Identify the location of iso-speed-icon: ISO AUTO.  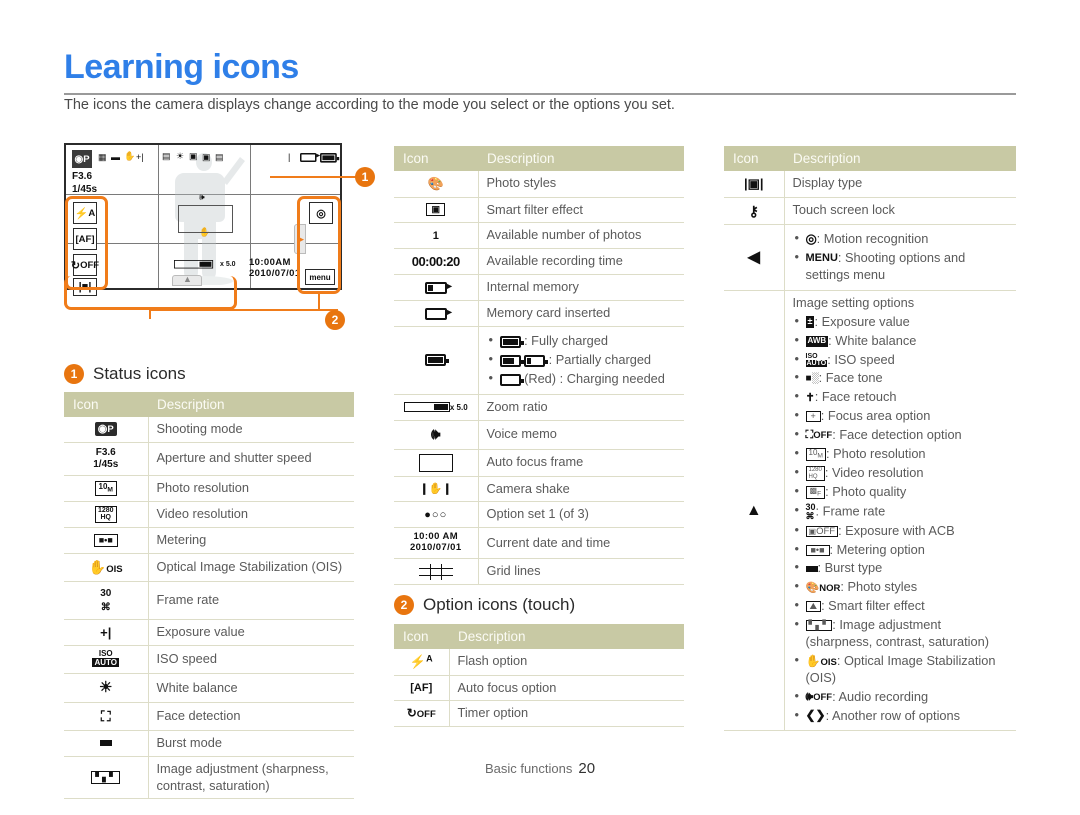
(816, 360).